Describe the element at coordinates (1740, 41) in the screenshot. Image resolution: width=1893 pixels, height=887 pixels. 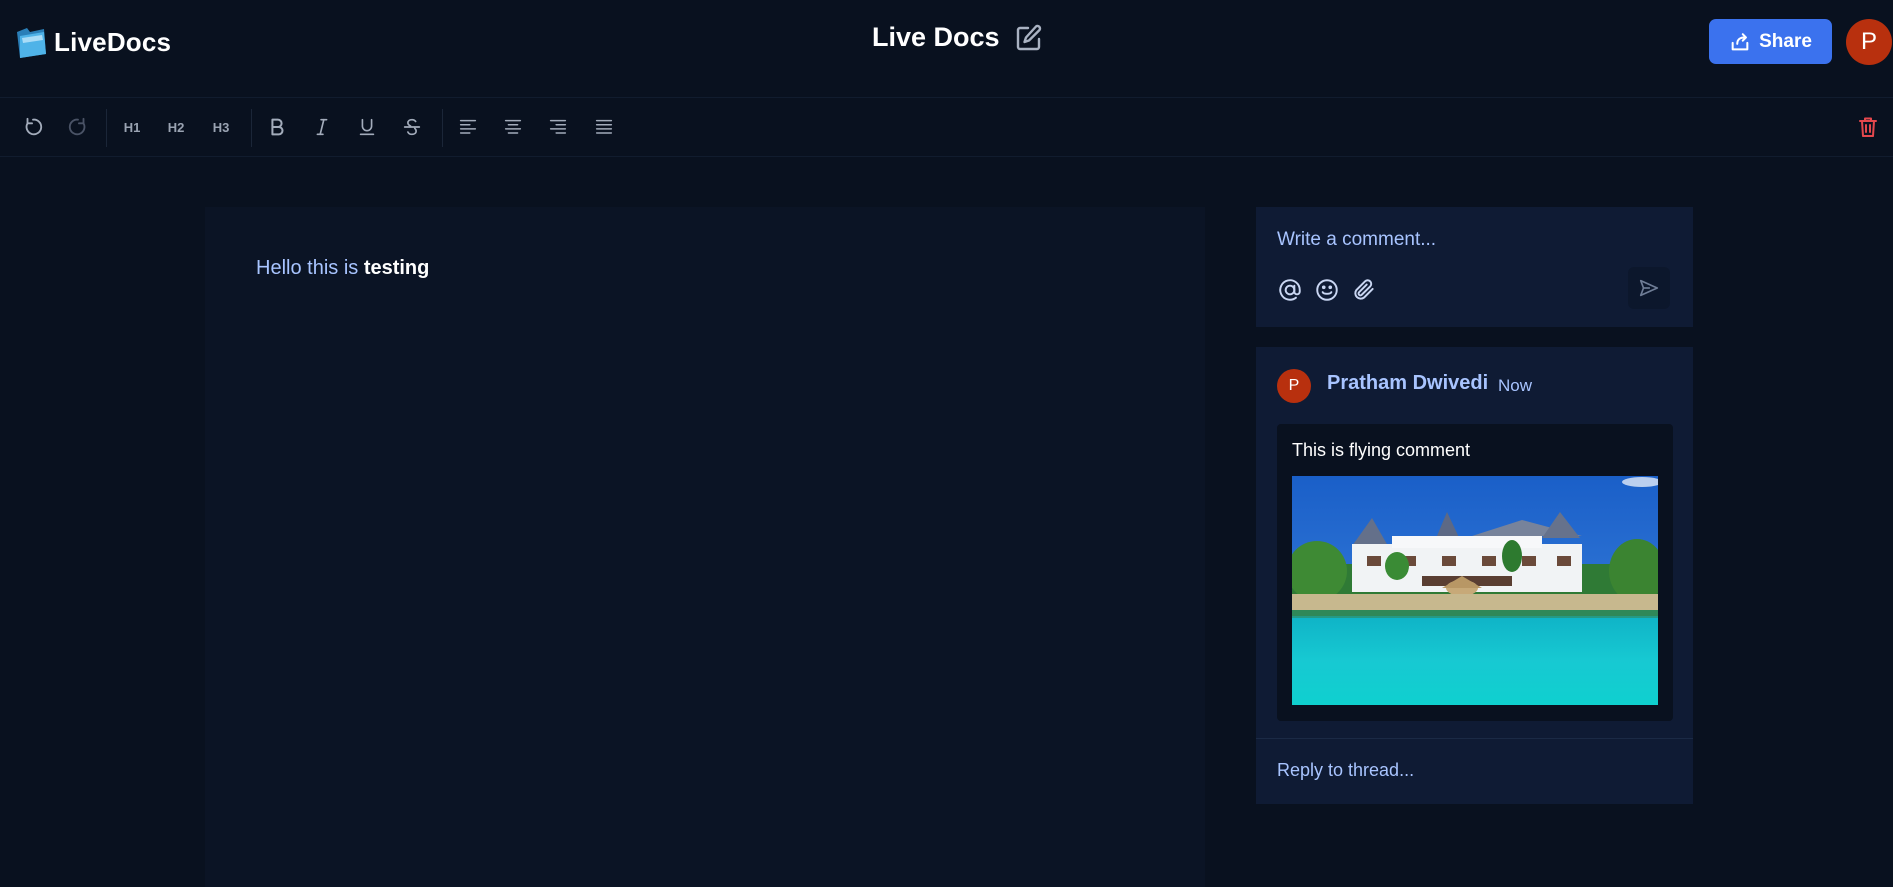
I see `share-icon` at that location.